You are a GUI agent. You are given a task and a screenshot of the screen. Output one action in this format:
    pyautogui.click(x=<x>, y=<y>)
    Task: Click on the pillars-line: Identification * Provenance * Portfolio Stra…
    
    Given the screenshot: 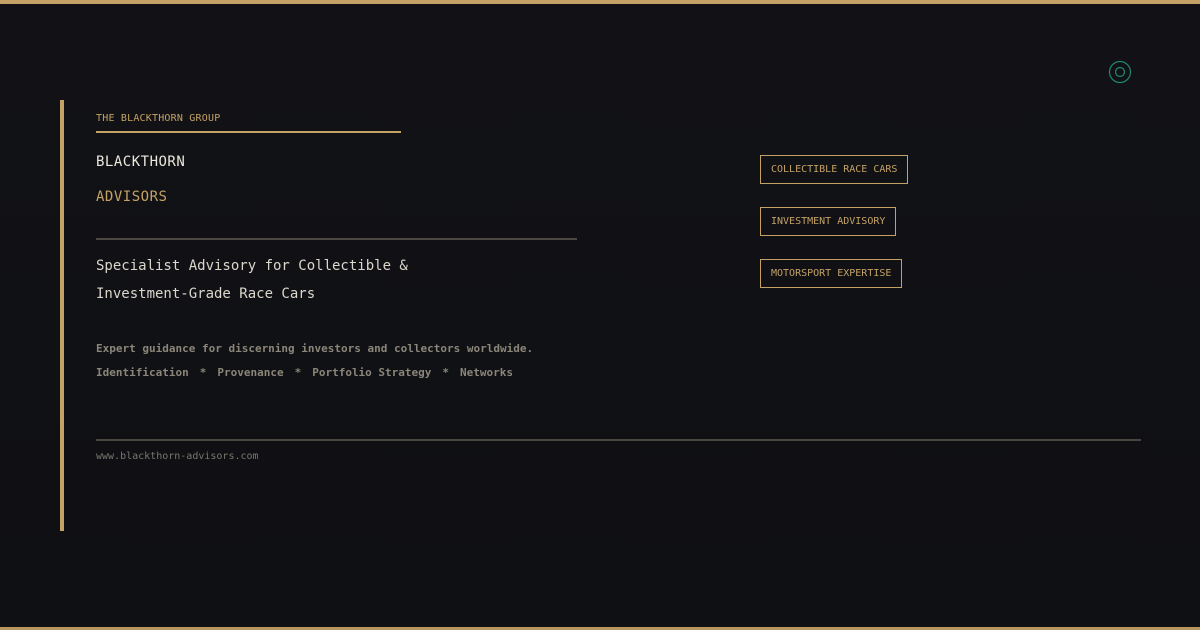 What is the action you would take?
    pyautogui.click(x=314, y=373)
    